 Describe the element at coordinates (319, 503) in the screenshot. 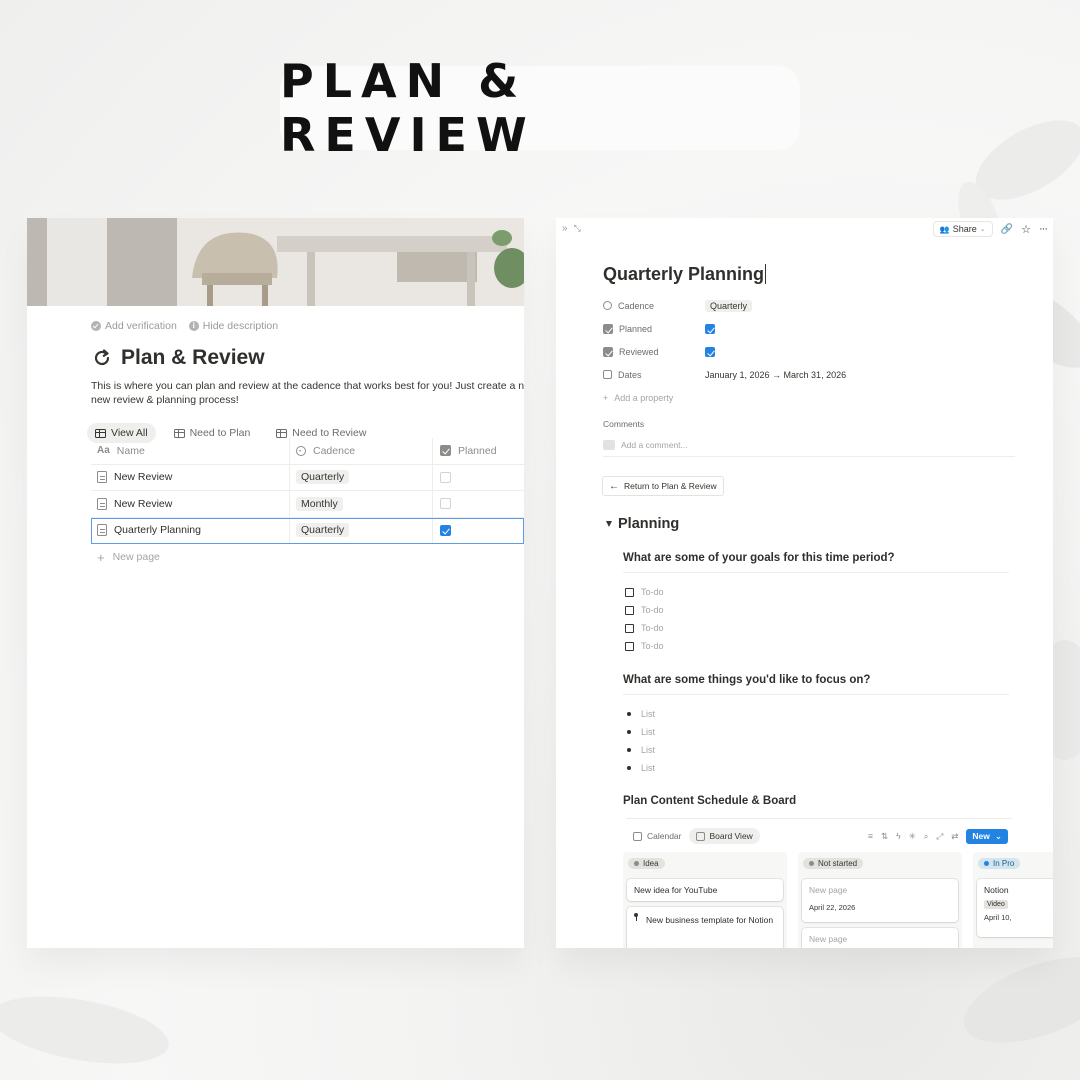

I see `cadence-tag: Monthly` at that location.